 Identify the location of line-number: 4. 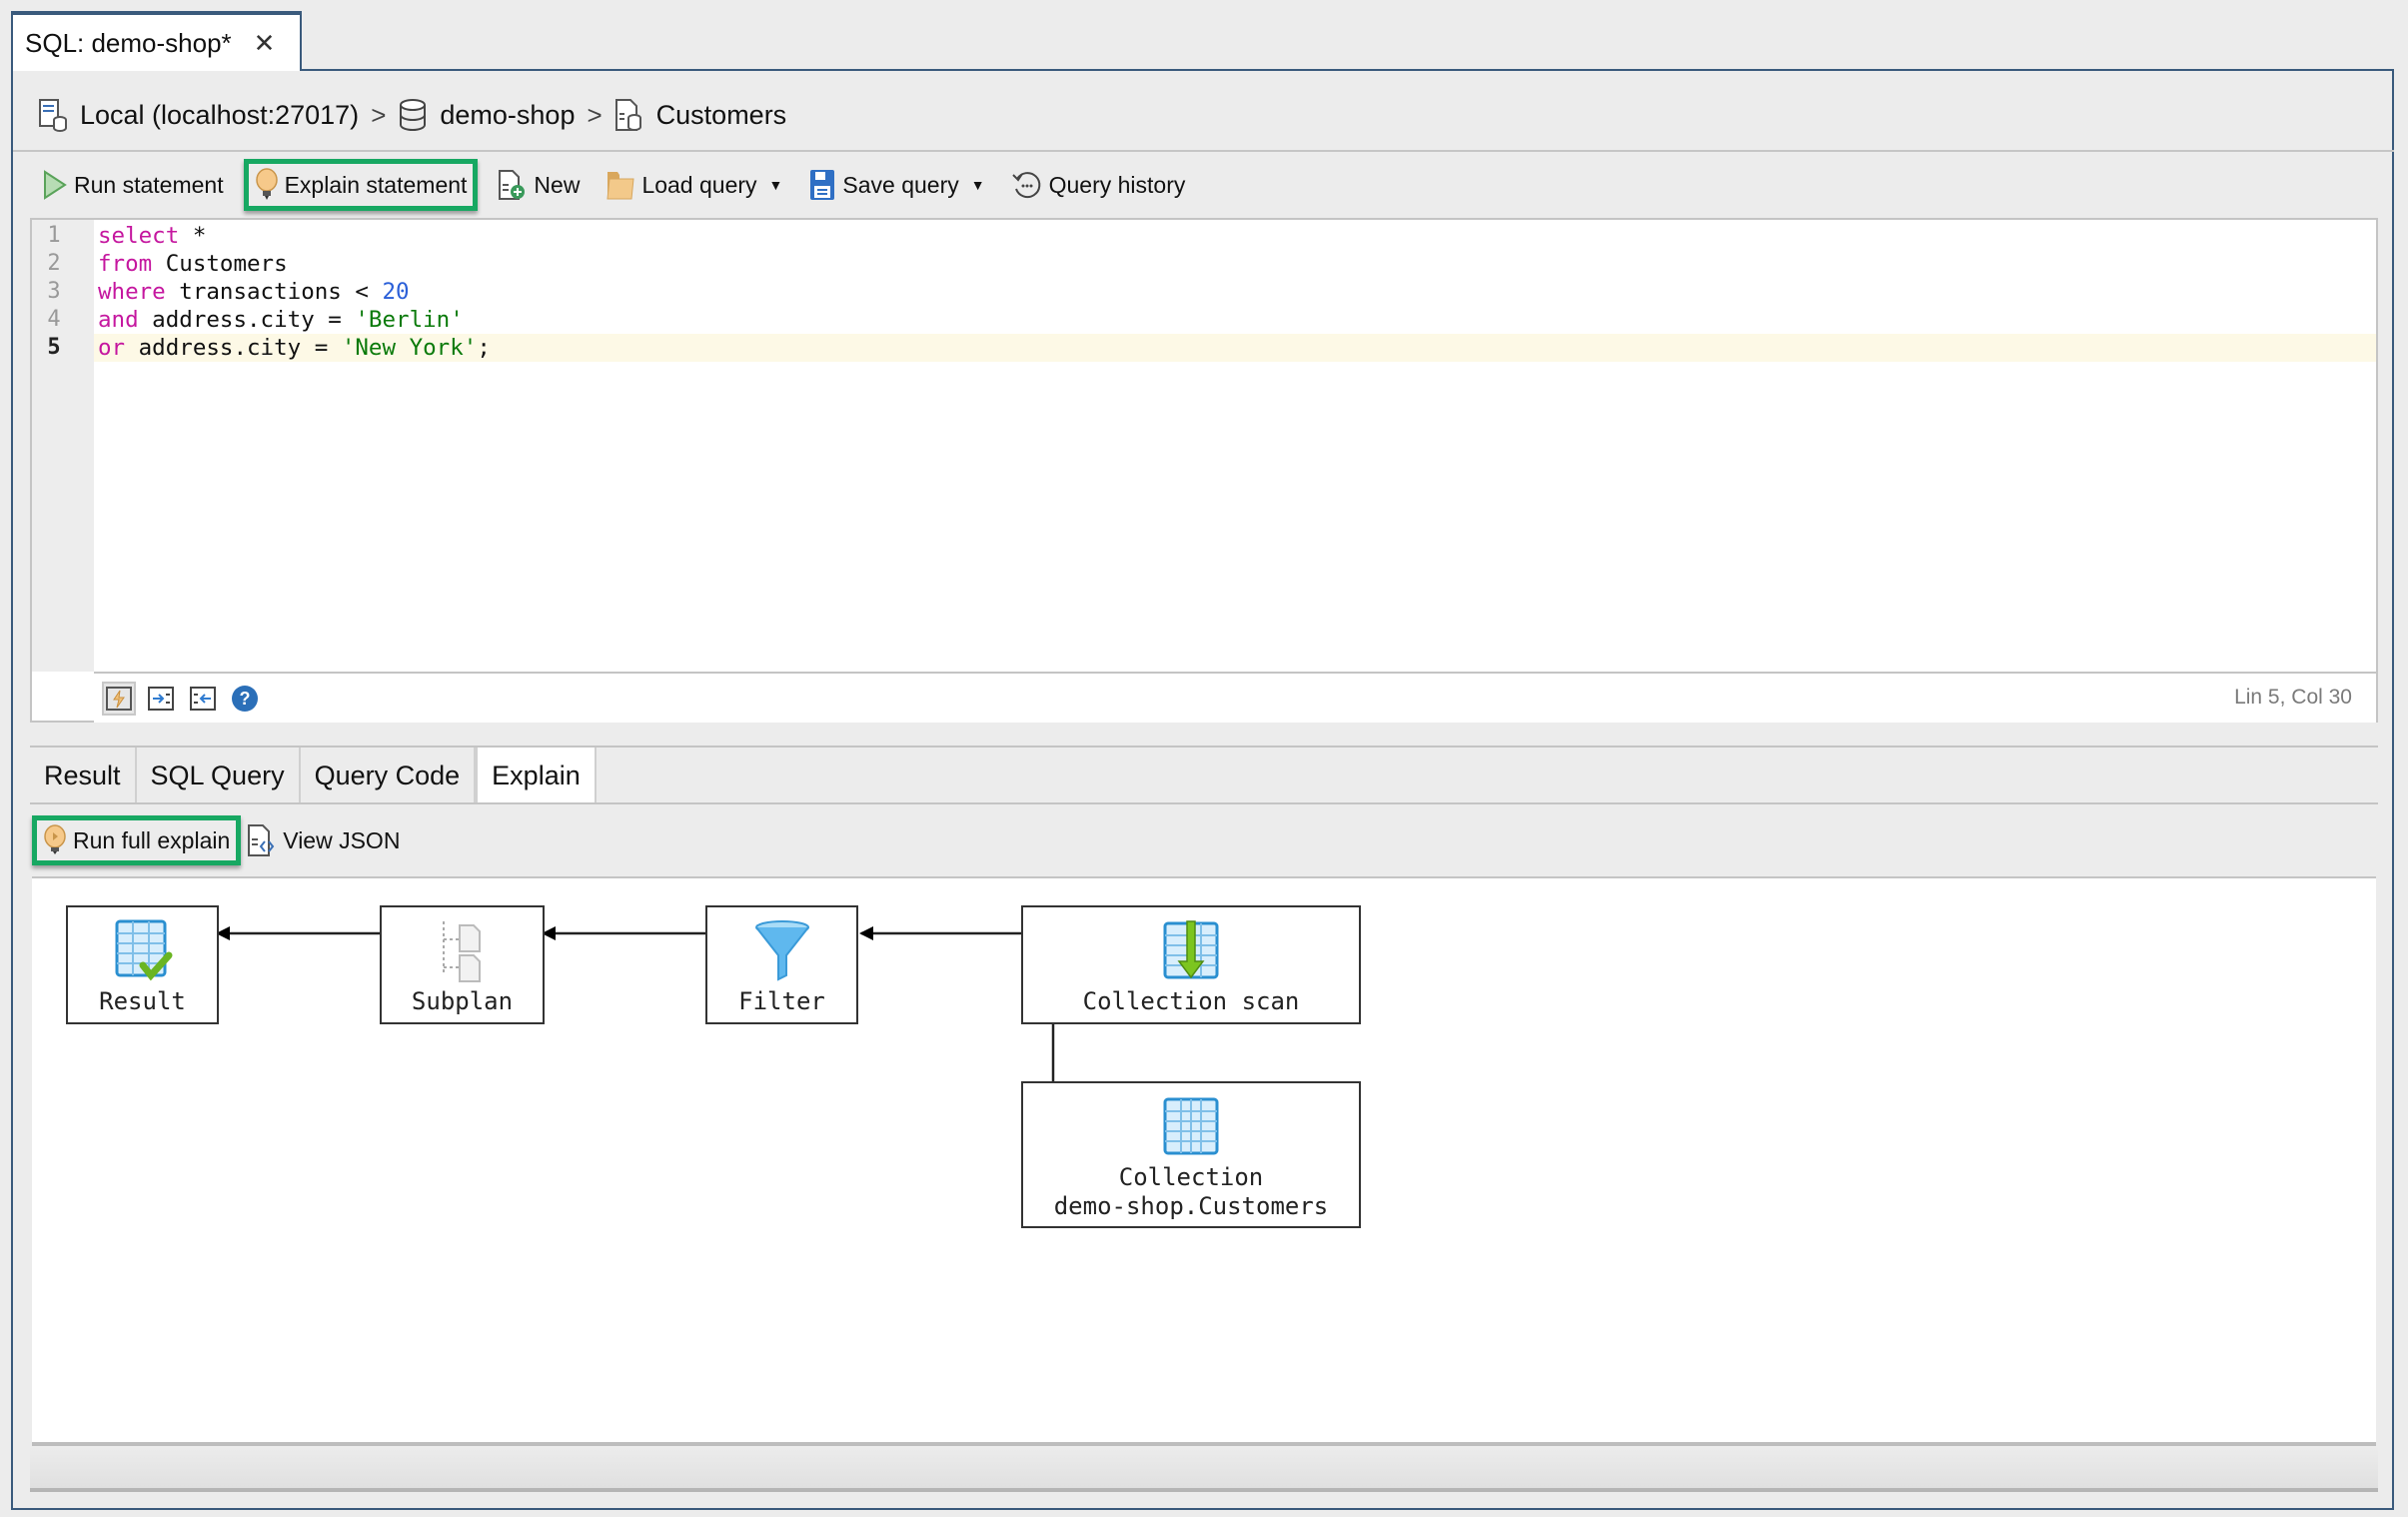
(54, 319).